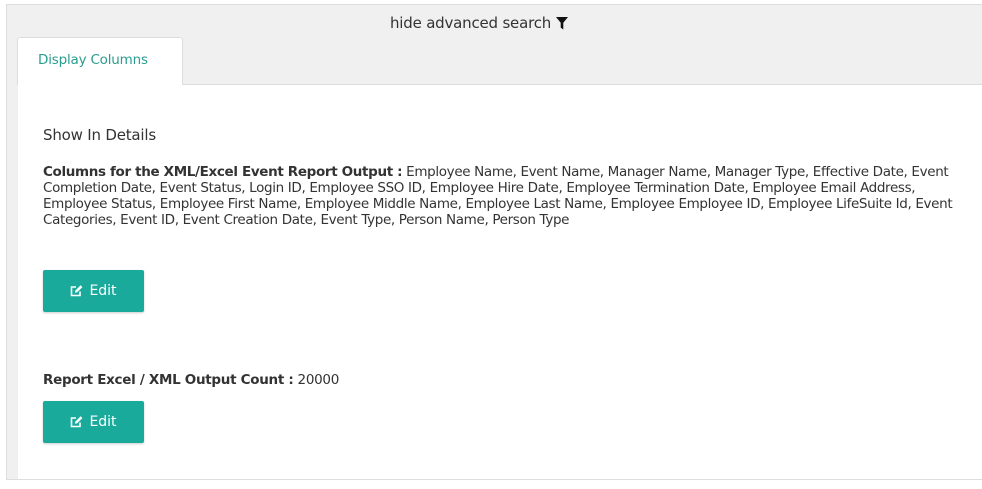  I want to click on edit-count-button-label: Edit, so click(103, 422).